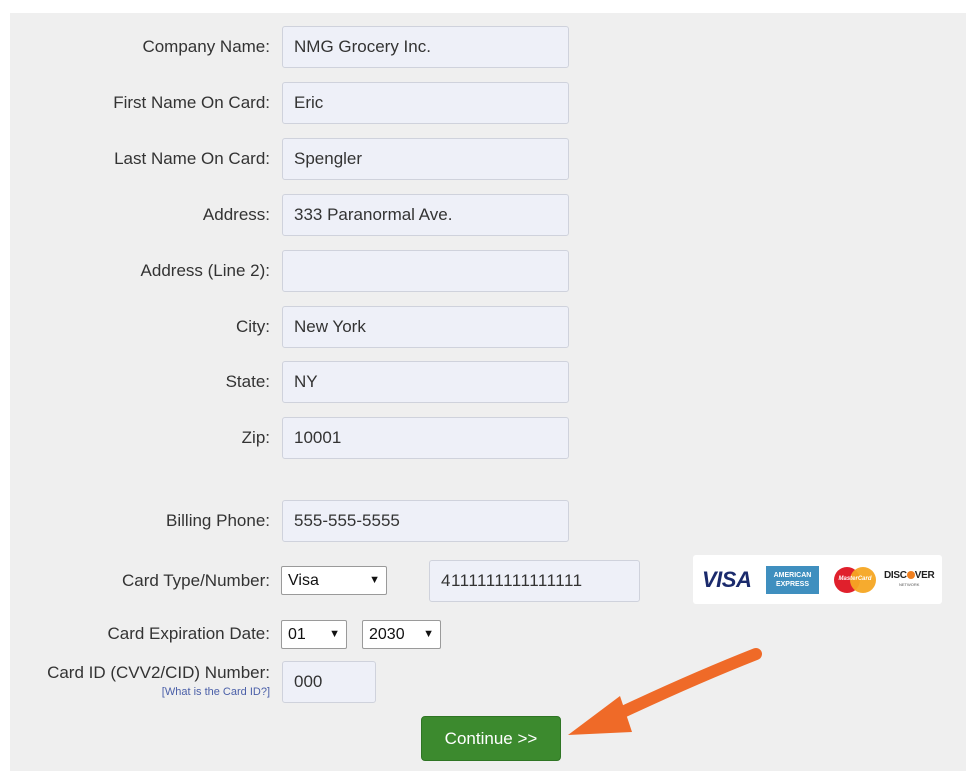 This screenshot has height=771, width=966. I want to click on what-is-card-id-link: What is the Card ID?, so click(216, 692).